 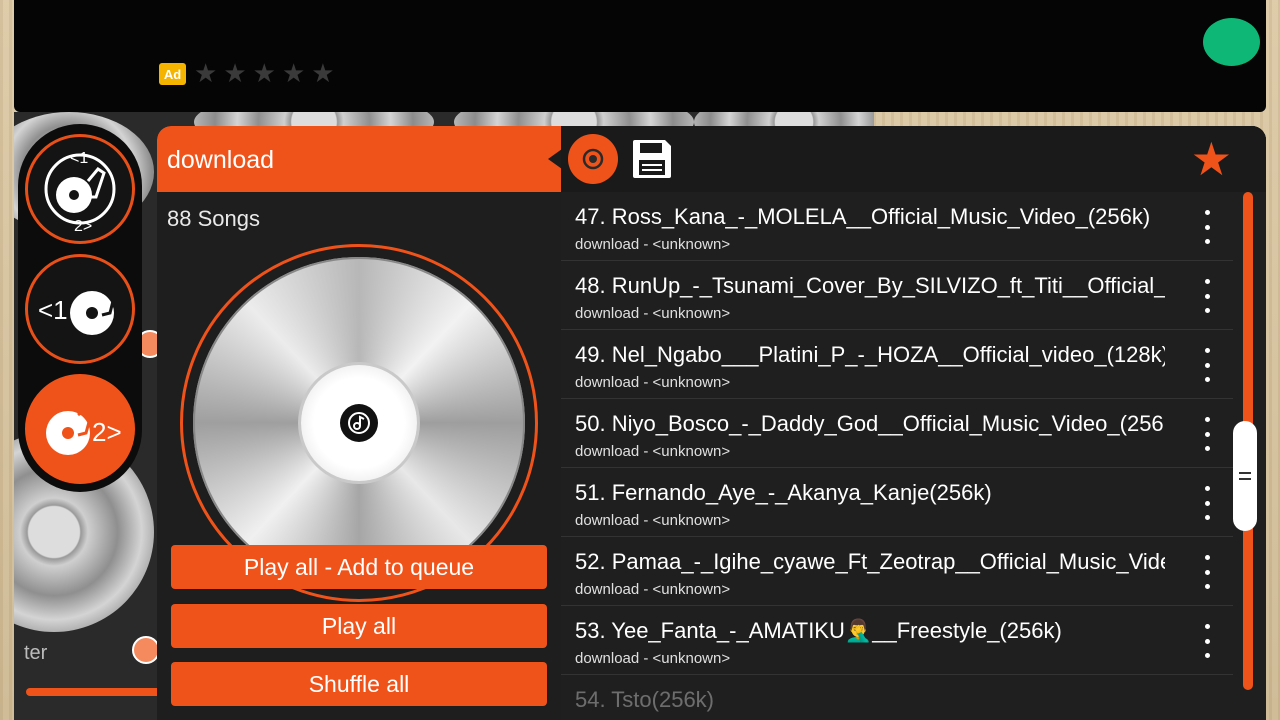 What do you see at coordinates (146, 650) in the screenshot?
I see `background-knob` at bounding box center [146, 650].